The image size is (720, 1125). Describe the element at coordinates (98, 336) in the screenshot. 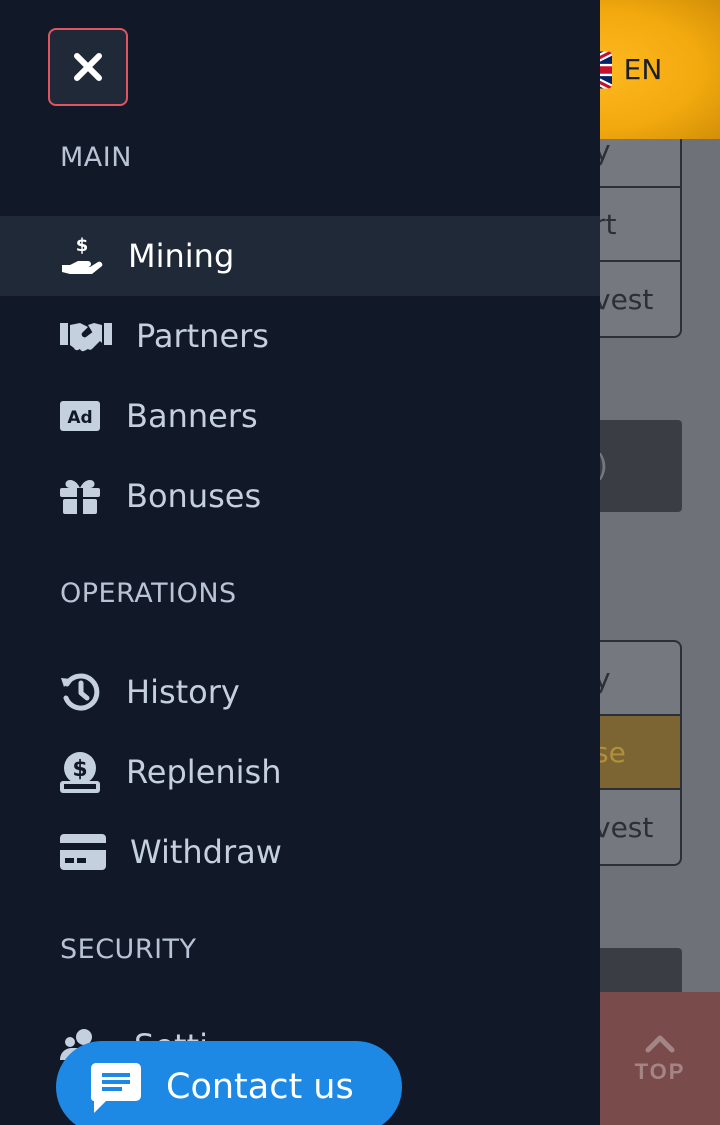

I see `handshake-icon` at that location.